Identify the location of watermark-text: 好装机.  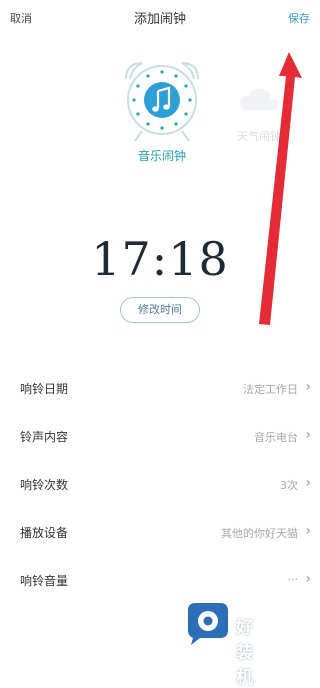
(245, 653).